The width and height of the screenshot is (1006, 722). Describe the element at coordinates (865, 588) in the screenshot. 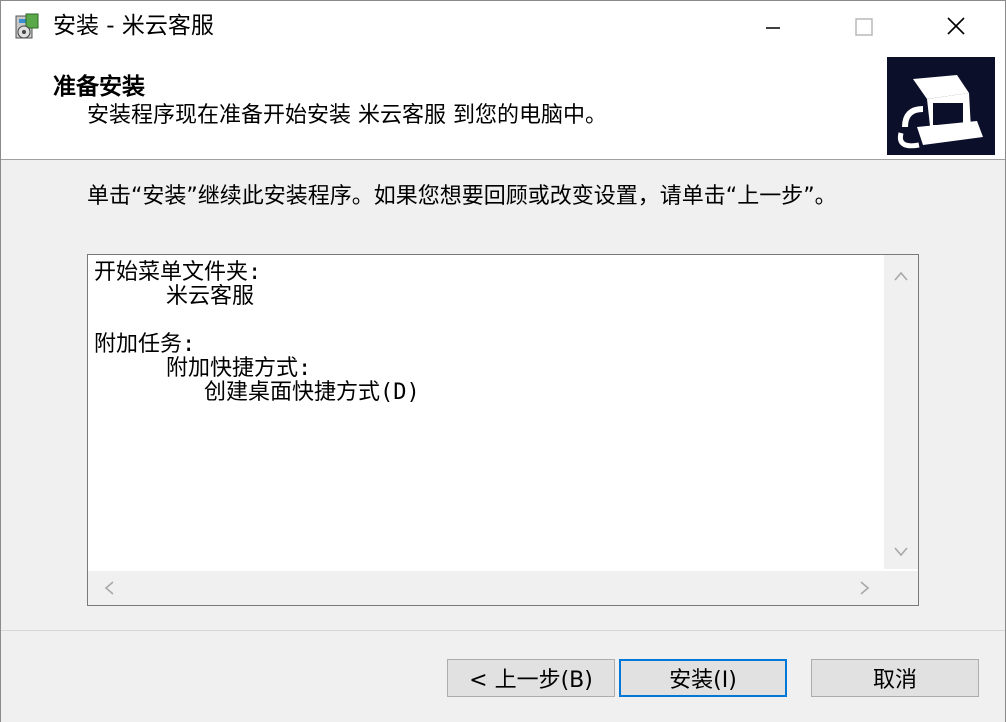

I see `chevron-right-icon` at that location.